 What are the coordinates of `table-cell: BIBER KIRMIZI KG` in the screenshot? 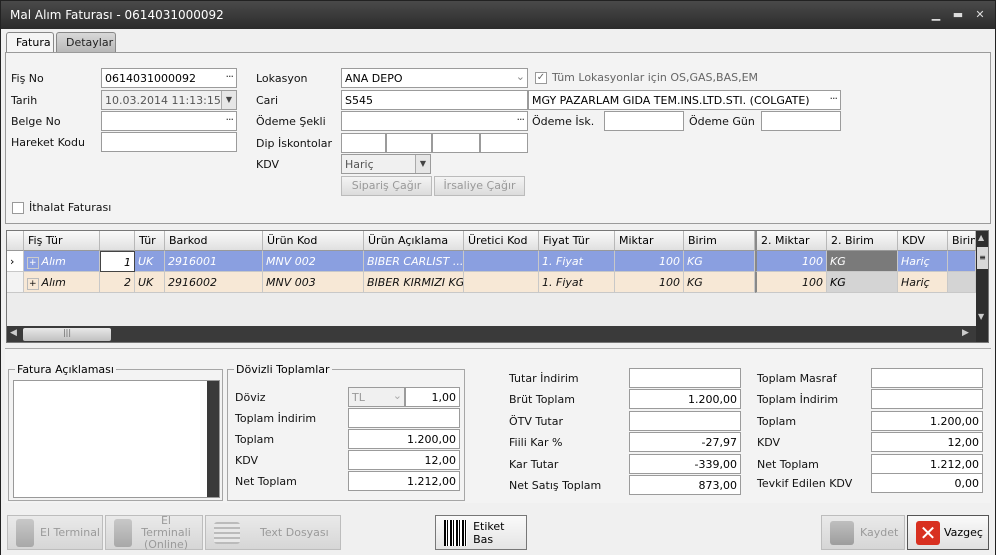 It's located at (414, 282).